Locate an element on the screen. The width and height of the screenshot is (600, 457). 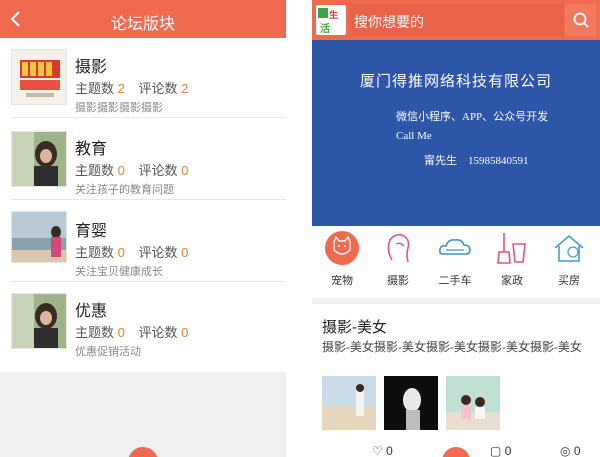
page-title: 论坛版块 is located at coordinates (142, 24).